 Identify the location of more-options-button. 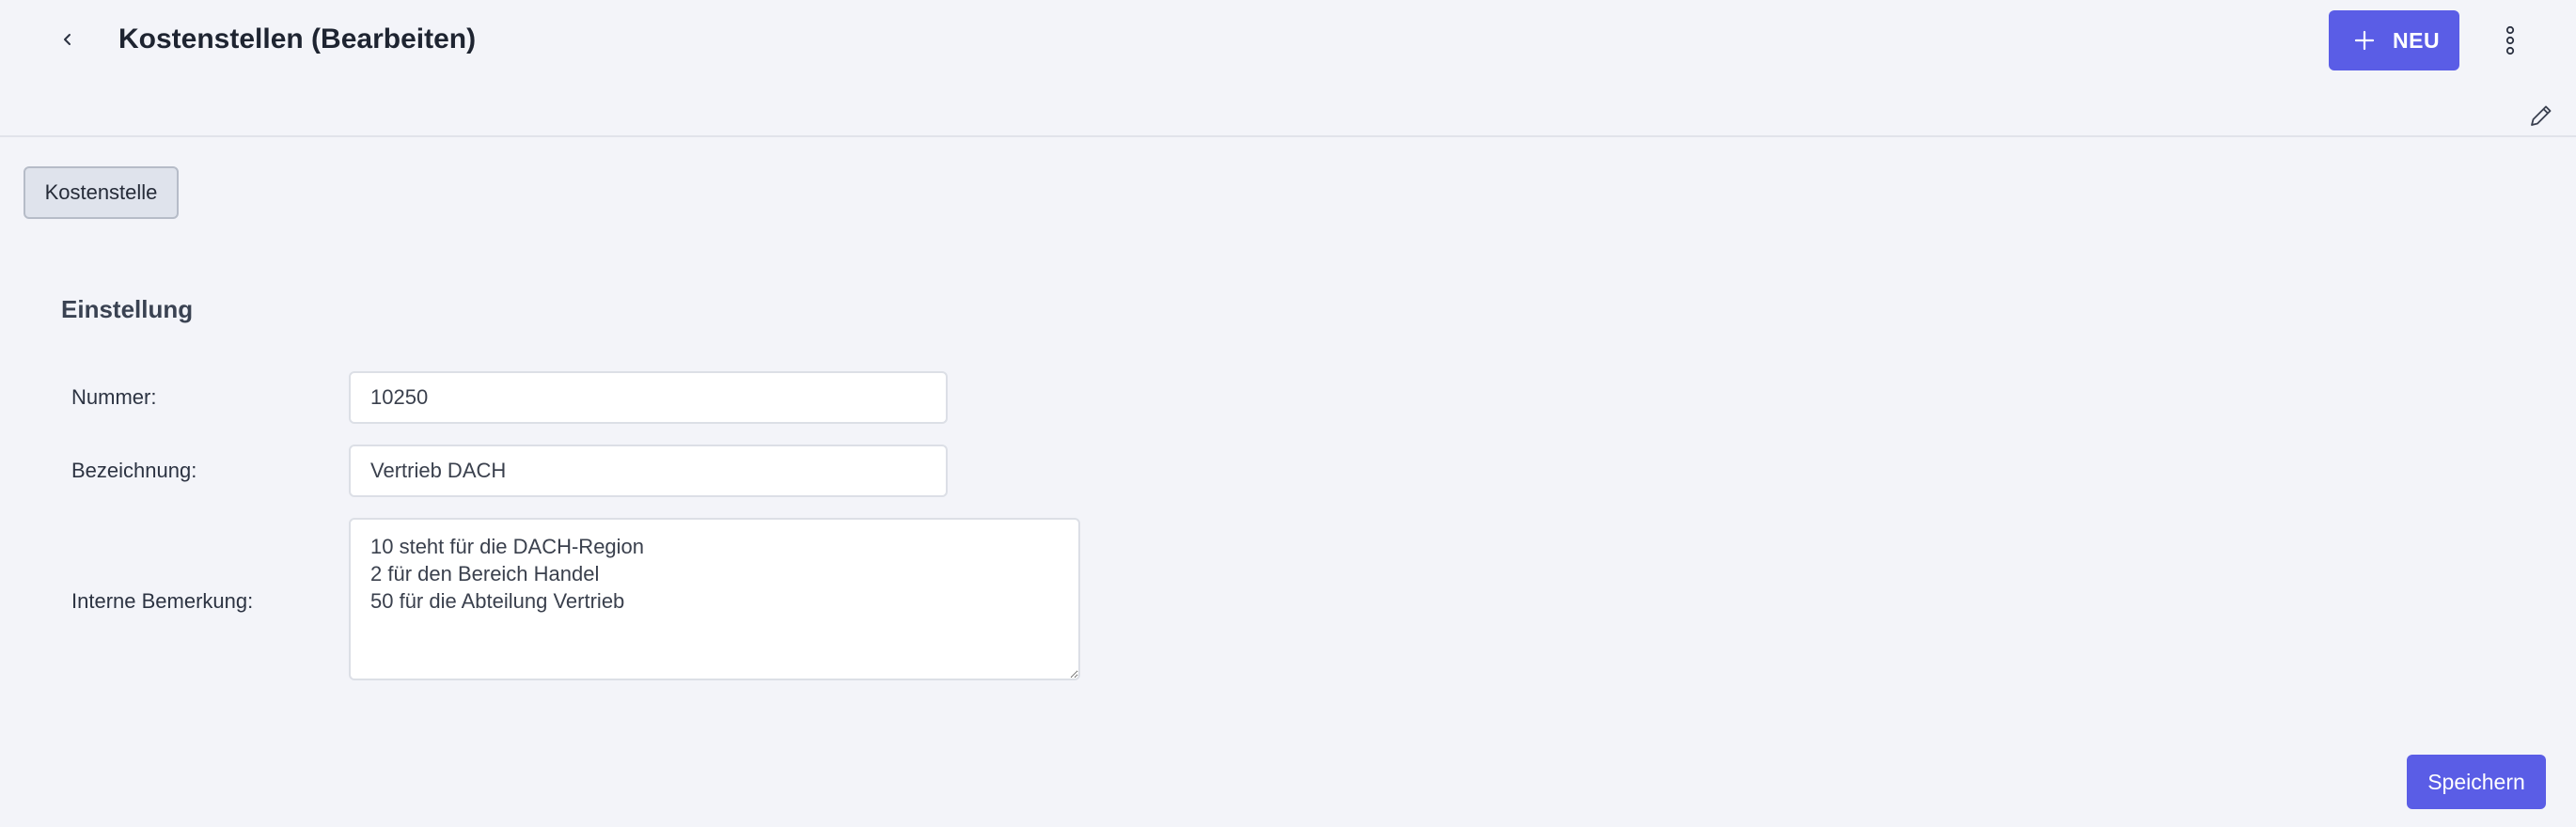
(2510, 40).